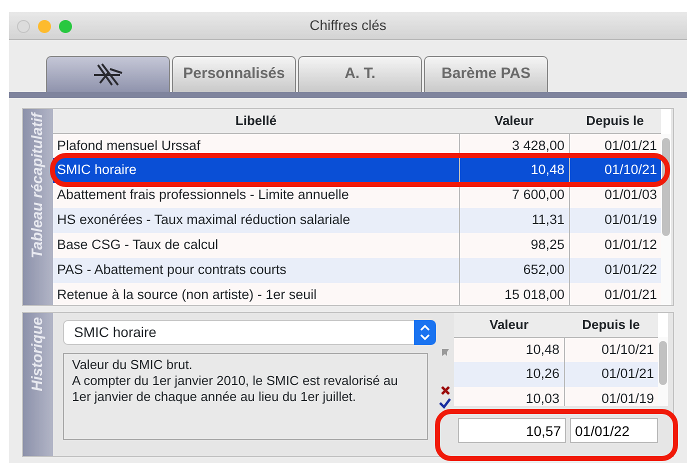  I want to click on date-field: 01/01/22, so click(614, 430).